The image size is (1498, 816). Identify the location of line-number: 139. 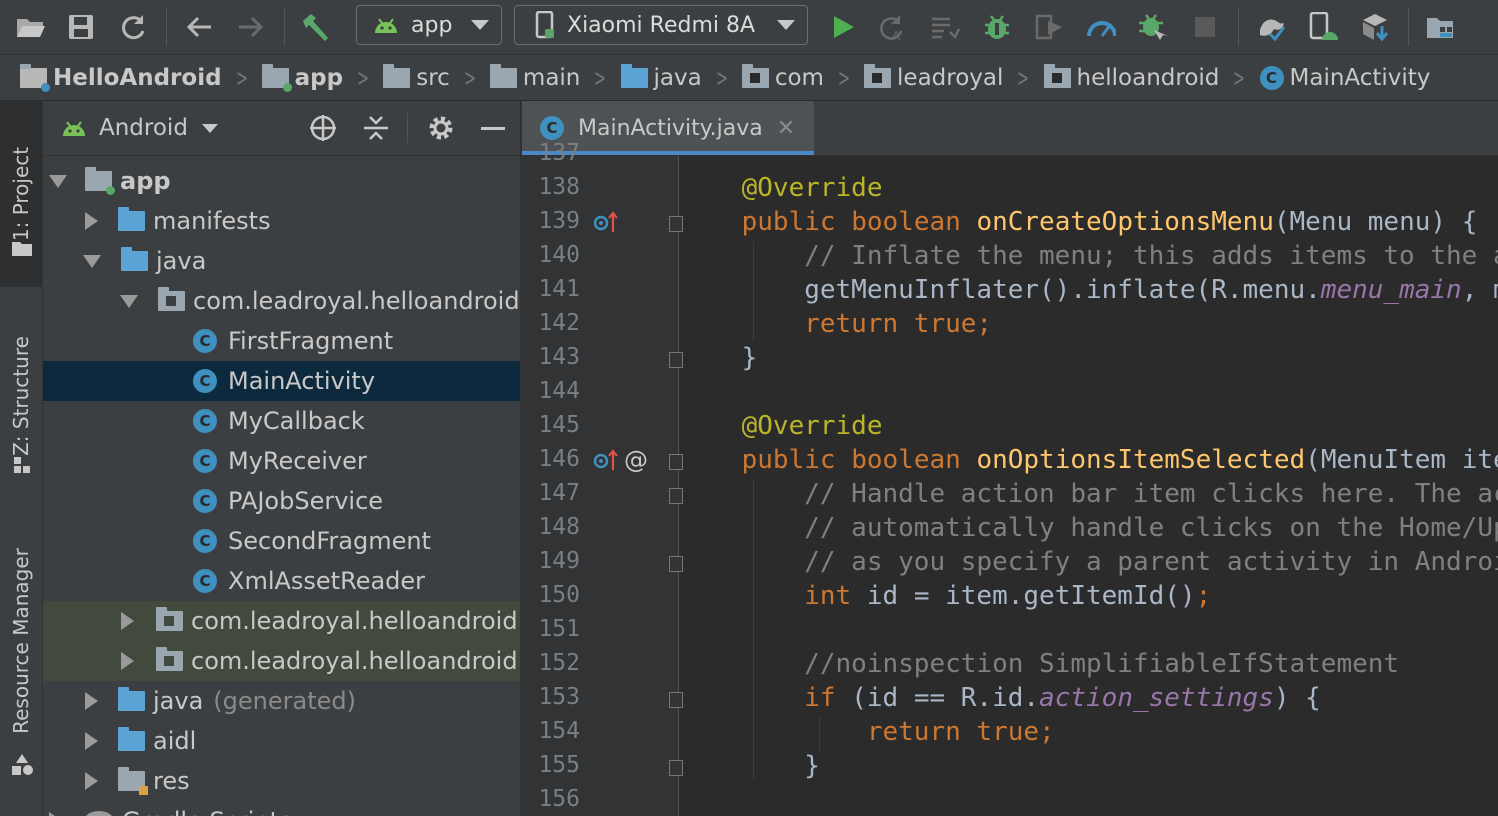
(559, 221).